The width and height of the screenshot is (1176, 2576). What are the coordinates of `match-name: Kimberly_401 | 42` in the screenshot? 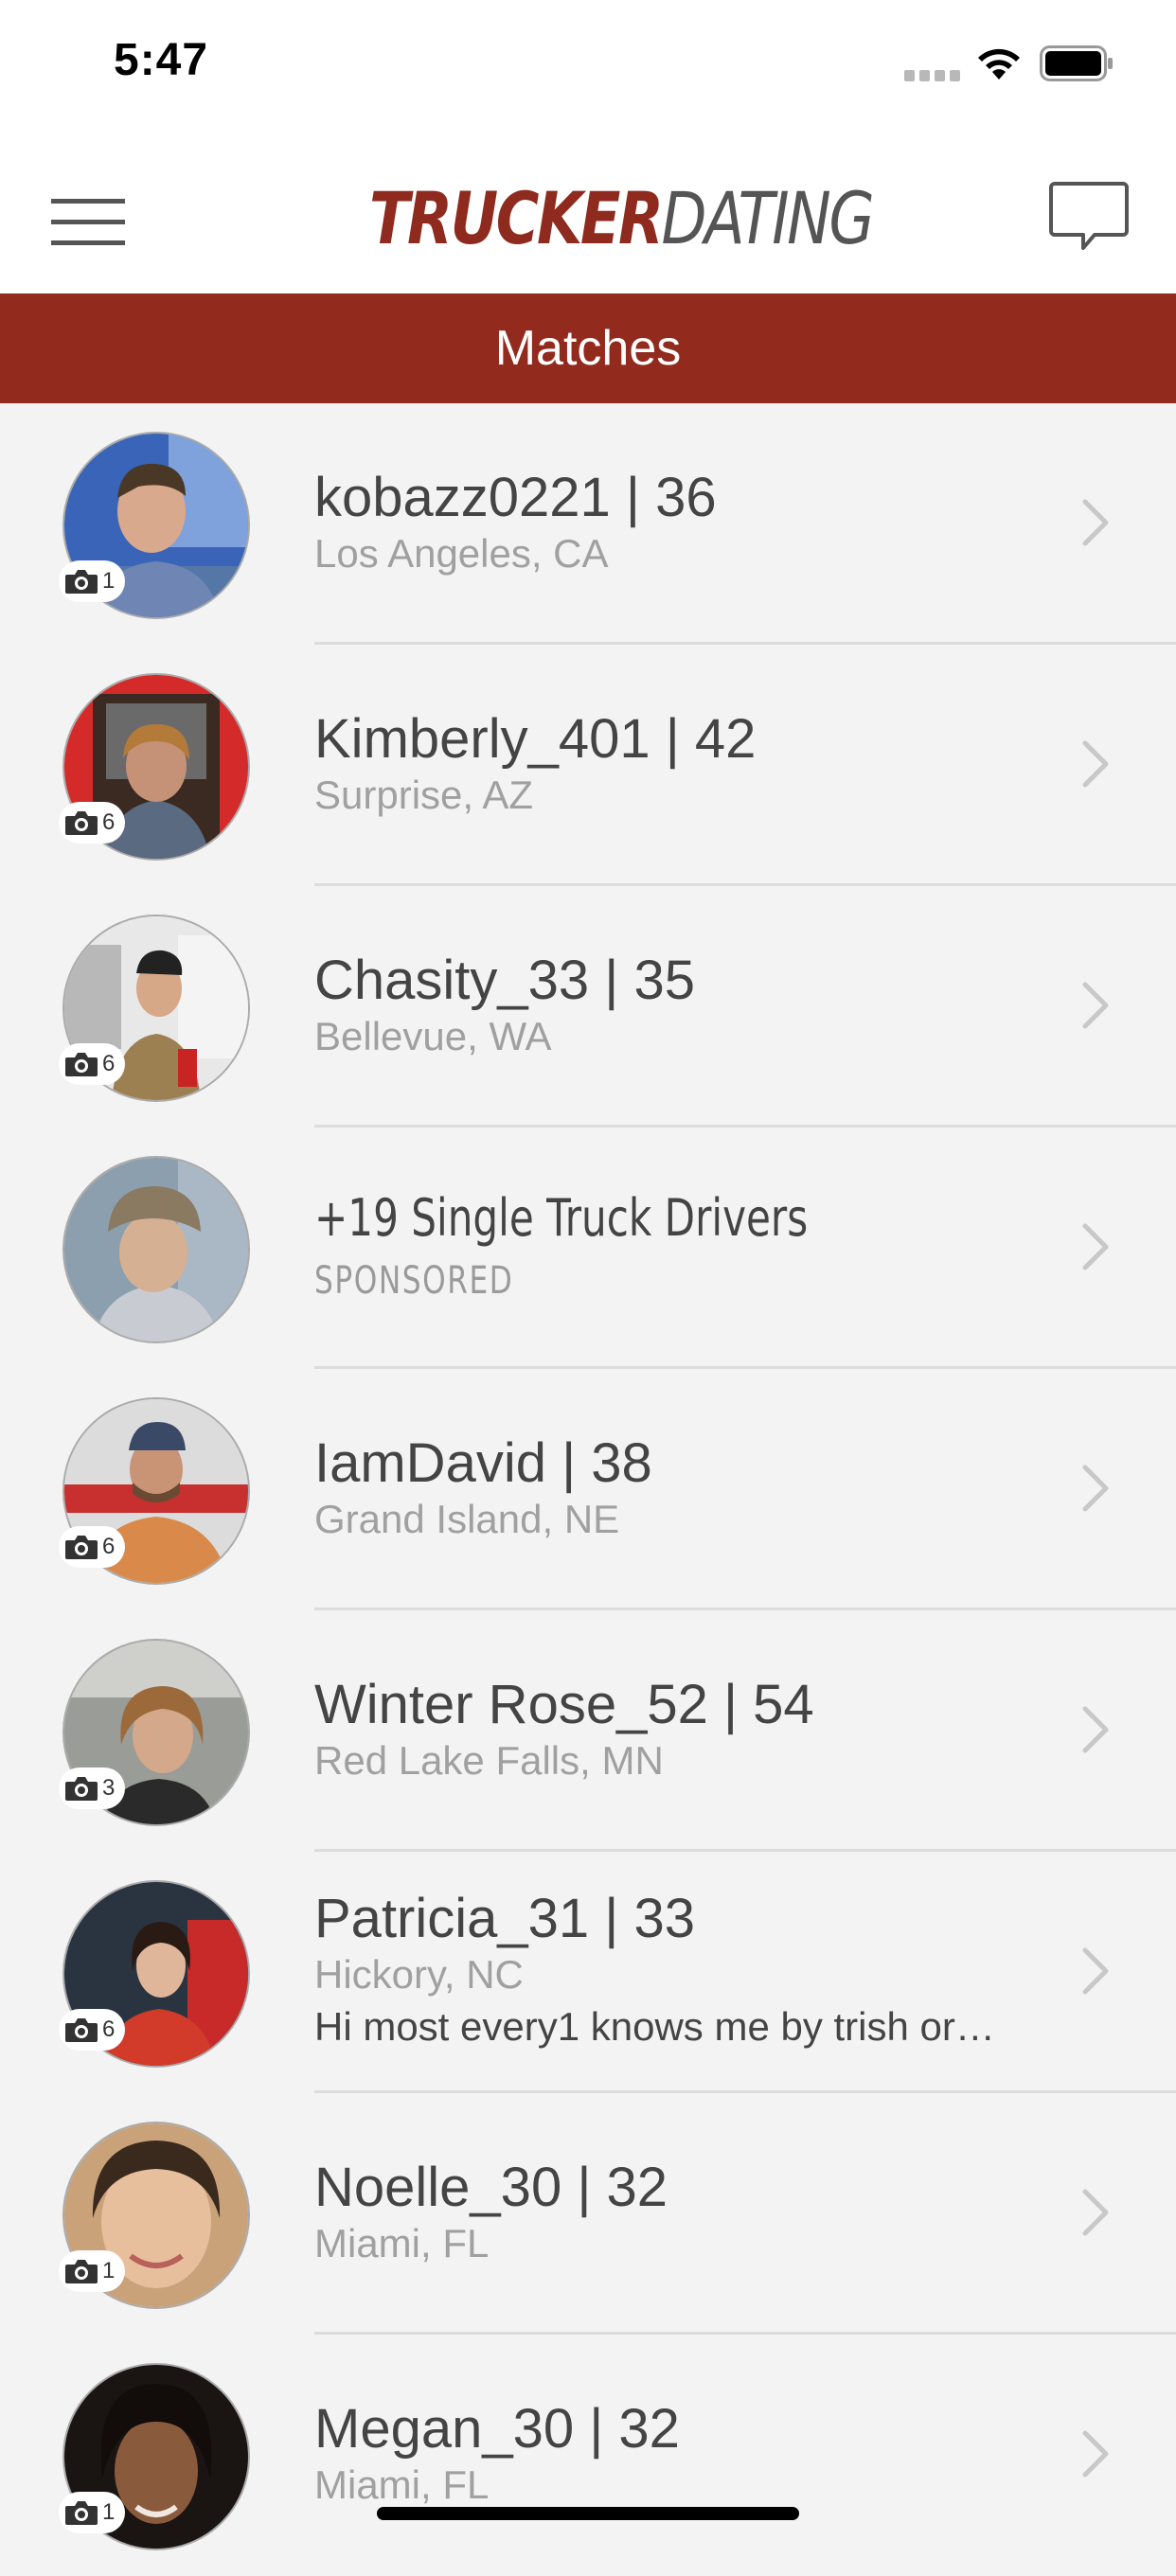 It's located at (535, 739).